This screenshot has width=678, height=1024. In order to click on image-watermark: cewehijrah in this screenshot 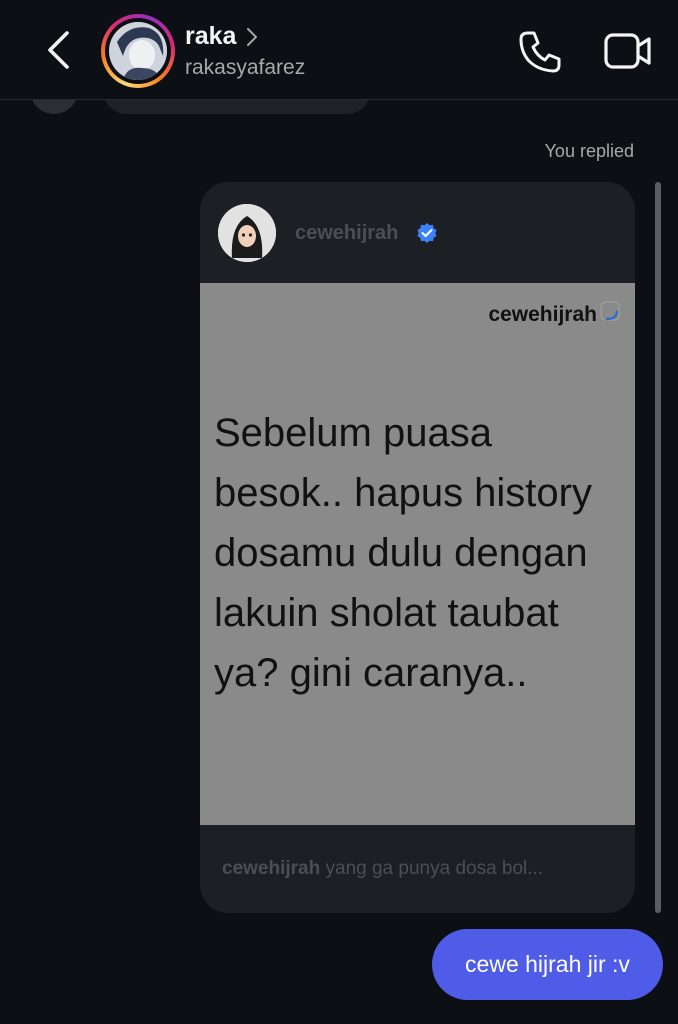, I will do `click(554, 314)`.